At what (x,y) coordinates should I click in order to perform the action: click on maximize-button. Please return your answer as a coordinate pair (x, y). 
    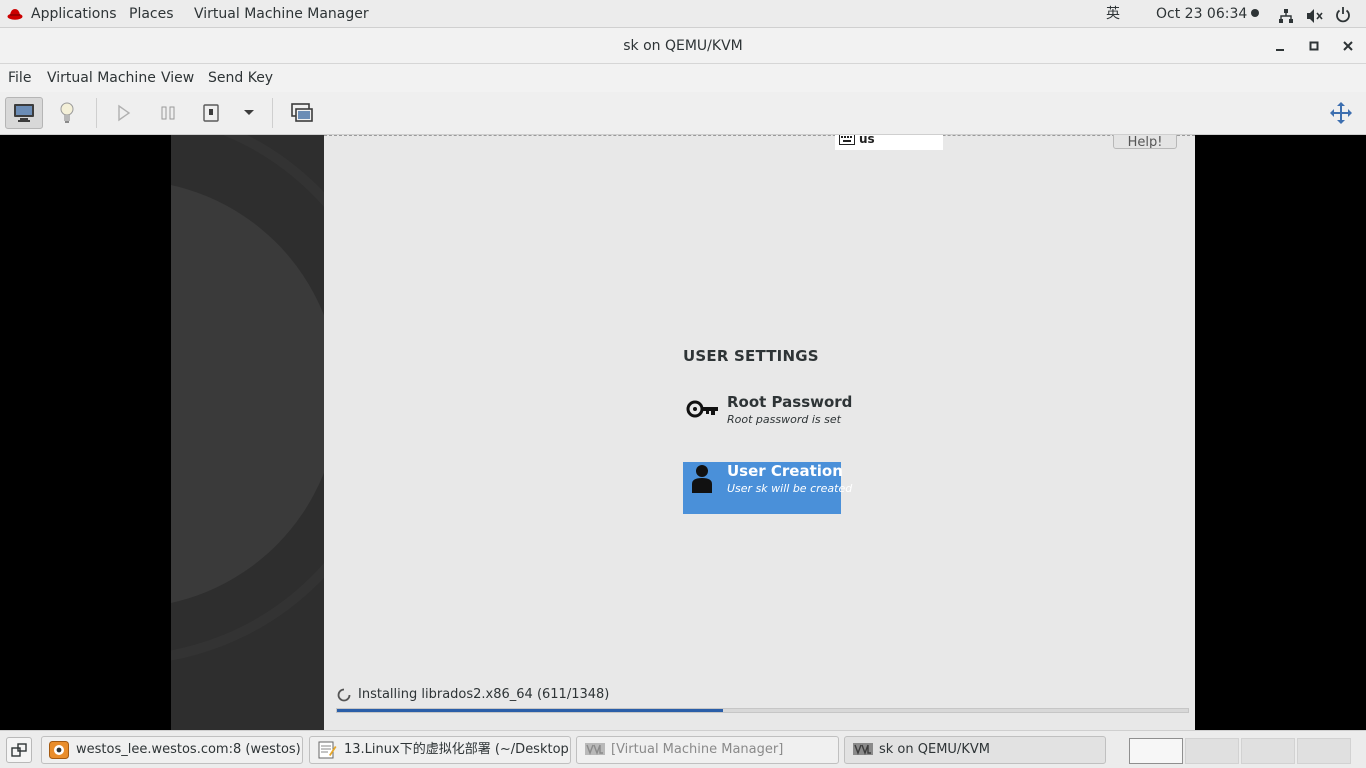
    Looking at the image, I should click on (1314, 46).